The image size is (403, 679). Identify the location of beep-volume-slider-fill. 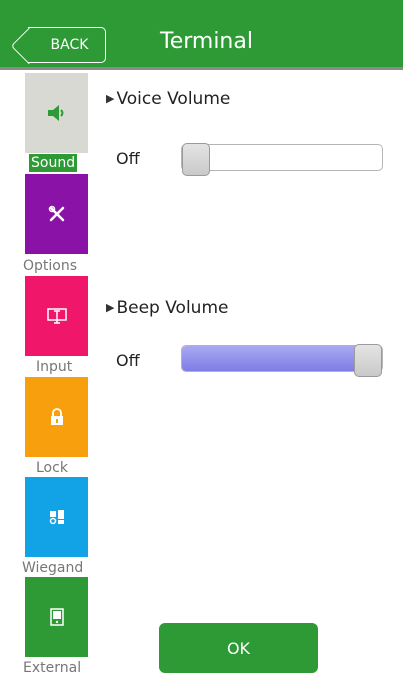
(275, 358).